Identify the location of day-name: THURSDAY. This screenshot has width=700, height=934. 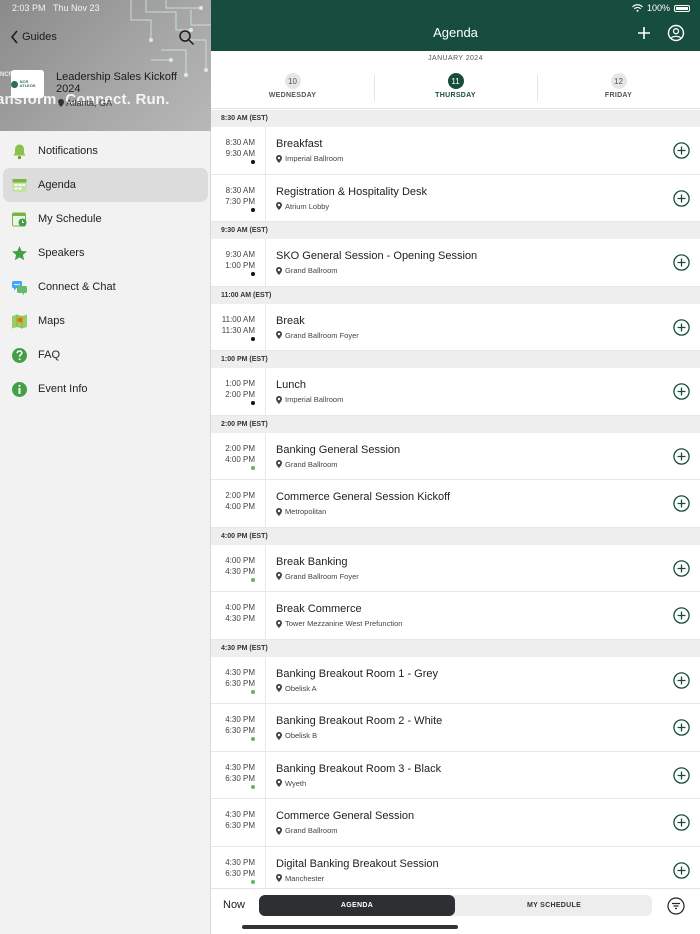
(455, 95).